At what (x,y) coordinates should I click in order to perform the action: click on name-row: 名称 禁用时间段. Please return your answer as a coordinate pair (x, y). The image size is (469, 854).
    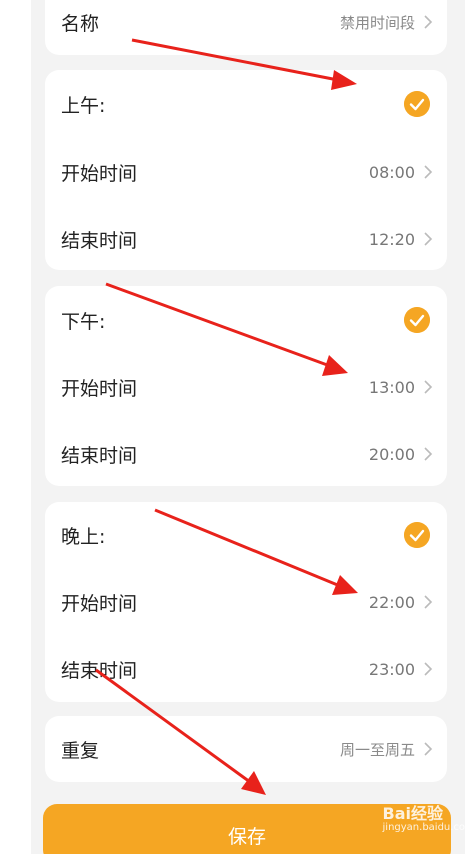
    Looking at the image, I should click on (246, 22).